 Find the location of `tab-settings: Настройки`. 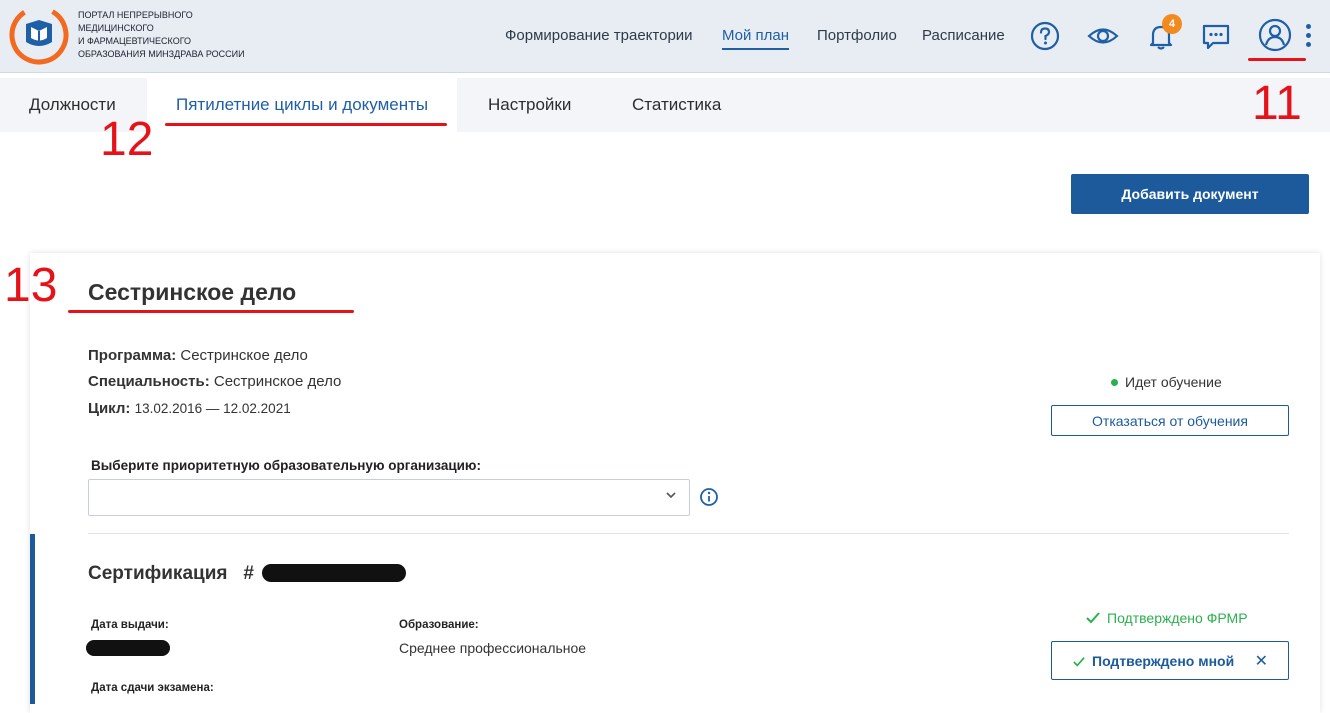

tab-settings: Настройки is located at coordinates (529, 105).